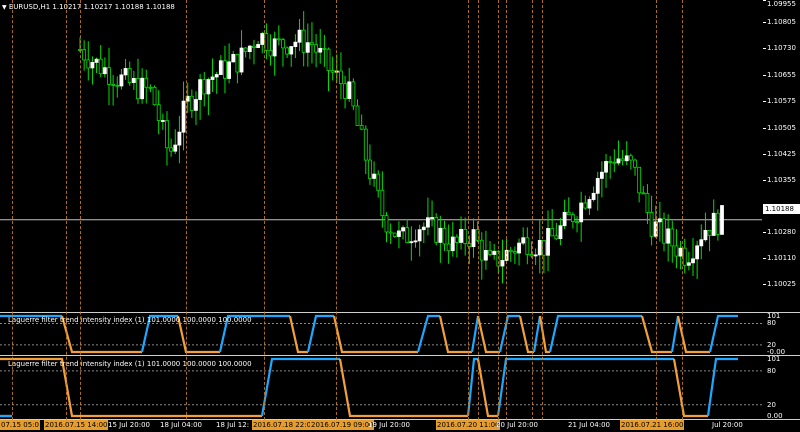 This screenshot has width=800, height=432. I want to click on indicator-tick-label: 0.00, so click(775, 416).